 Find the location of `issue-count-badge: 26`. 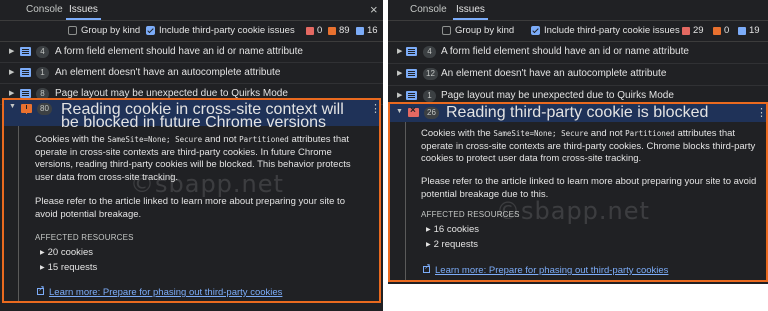

issue-count-badge: 26 is located at coordinates (431, 113).